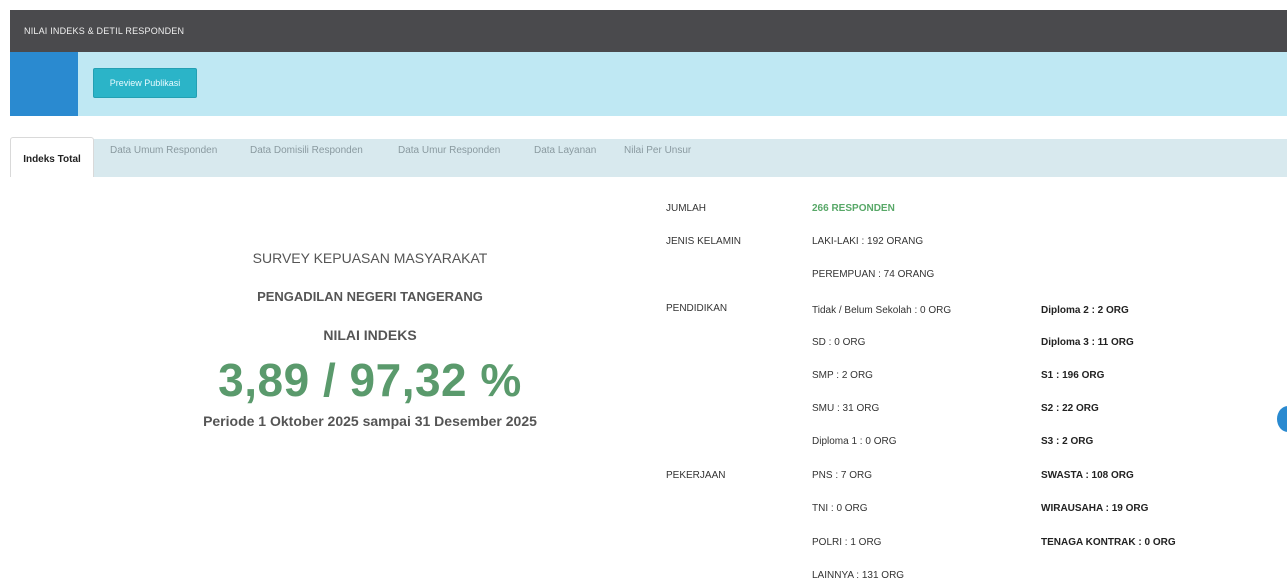  Describe the element at coordinates (840, 508) in the screenshot. I see `job-item: TNI : 0 ORG` at that location.